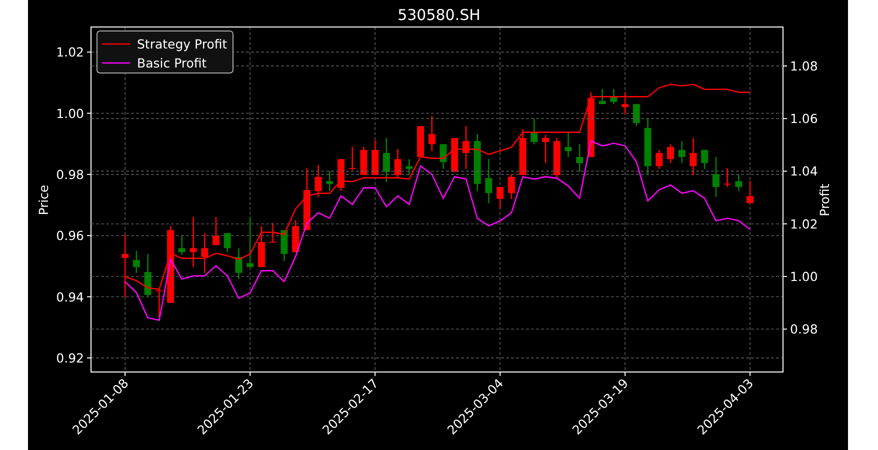 The image size is (878, 450). I want to click on axis-tick-label: 1.06, so click(804, 118).